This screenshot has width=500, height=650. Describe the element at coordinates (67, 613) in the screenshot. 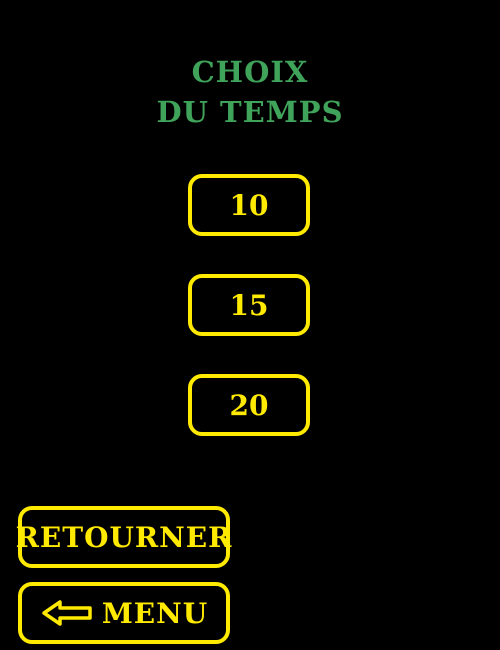

I see `arrow-left-icon` at that location.